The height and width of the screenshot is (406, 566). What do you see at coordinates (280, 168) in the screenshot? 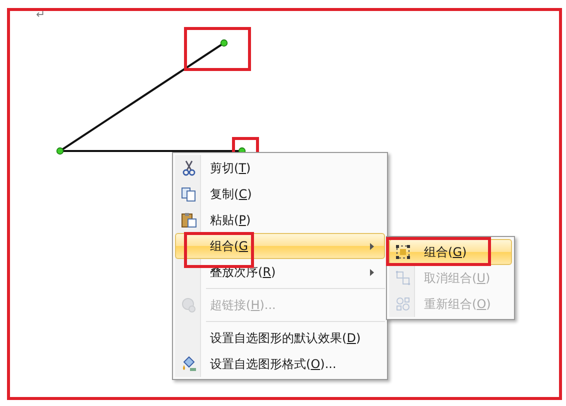
I see `menu-item: 剪切(T)` at bounding box center [280, 168].